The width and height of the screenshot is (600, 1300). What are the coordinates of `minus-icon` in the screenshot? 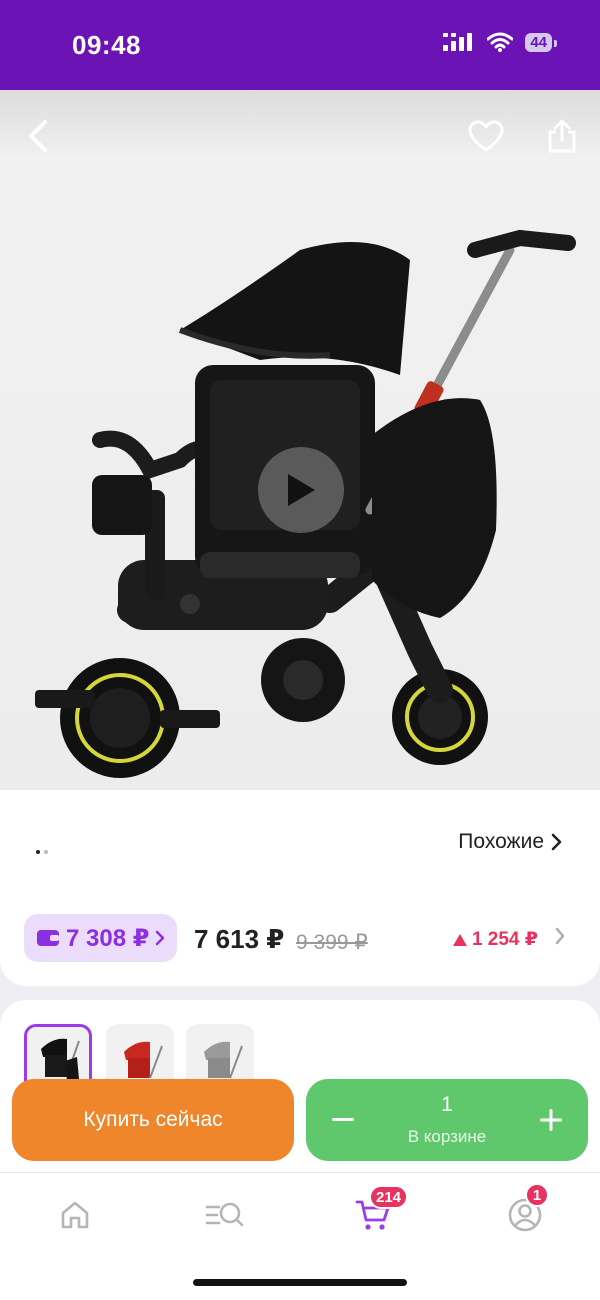 It's located at (343, 1119).